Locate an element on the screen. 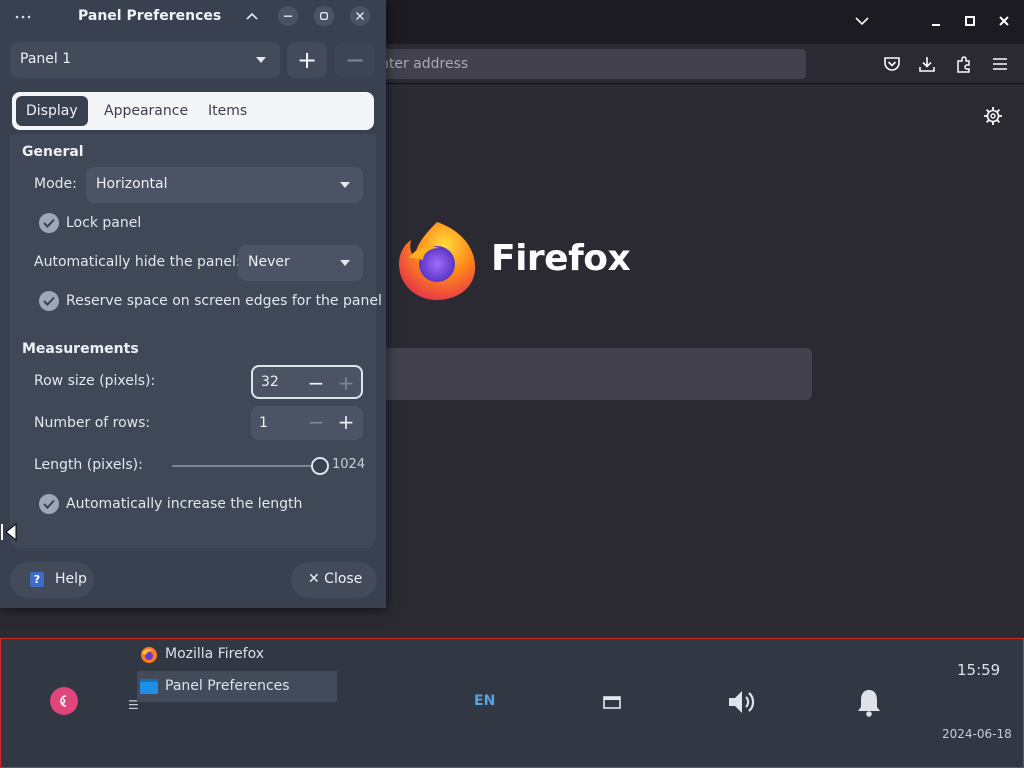 The width and height of the screenshot is (1024, 768). auto-length-checkbox is located at coordinates (49, 504).